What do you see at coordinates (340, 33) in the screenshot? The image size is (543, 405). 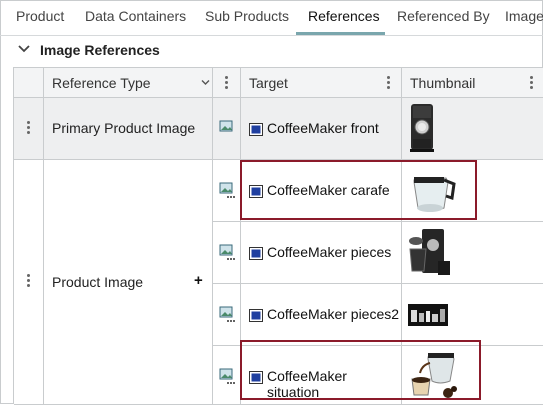 I see `active-tab-indicator` at bounding box center [340, 33].